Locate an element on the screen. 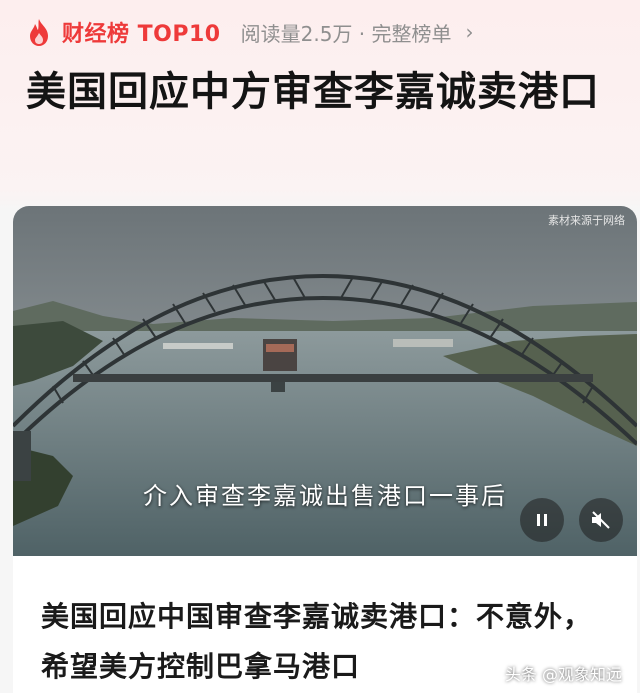  mute-icon is located at coordinates (601, 520).